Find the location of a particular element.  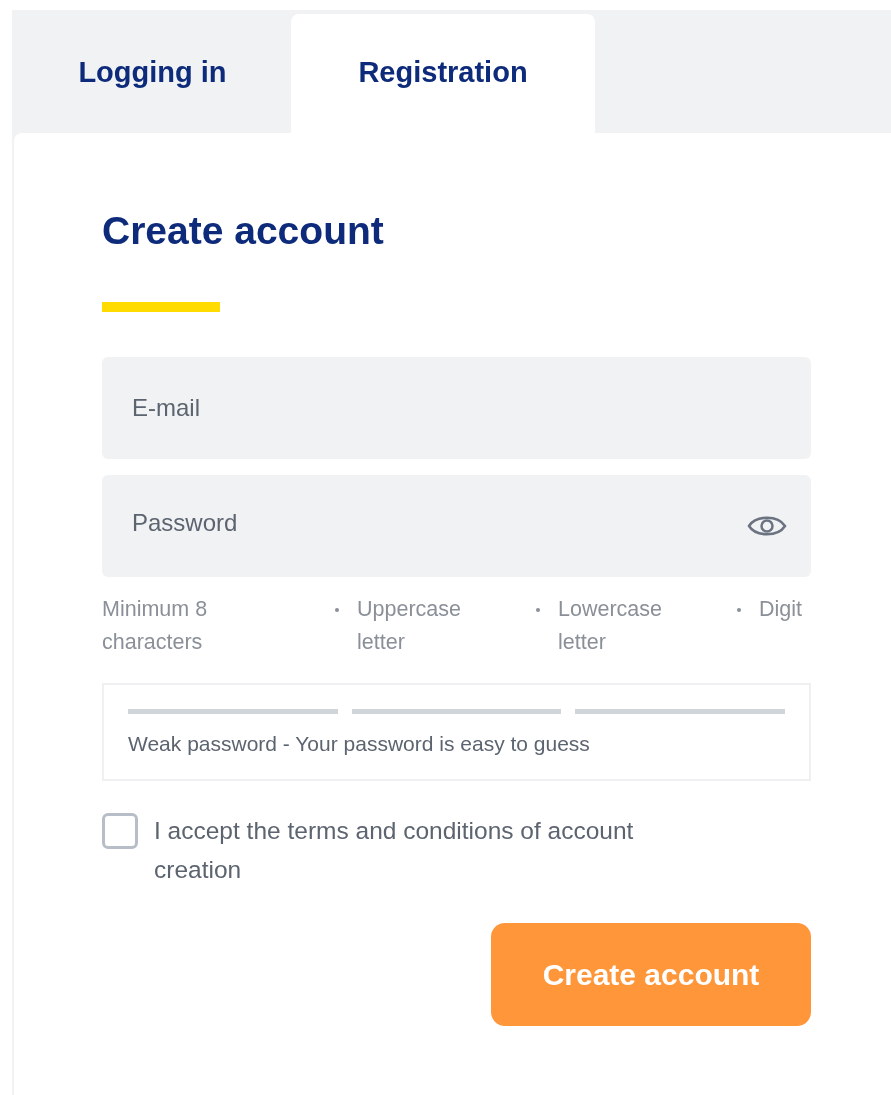

password-field: Password is located at coordinates (456, 526).